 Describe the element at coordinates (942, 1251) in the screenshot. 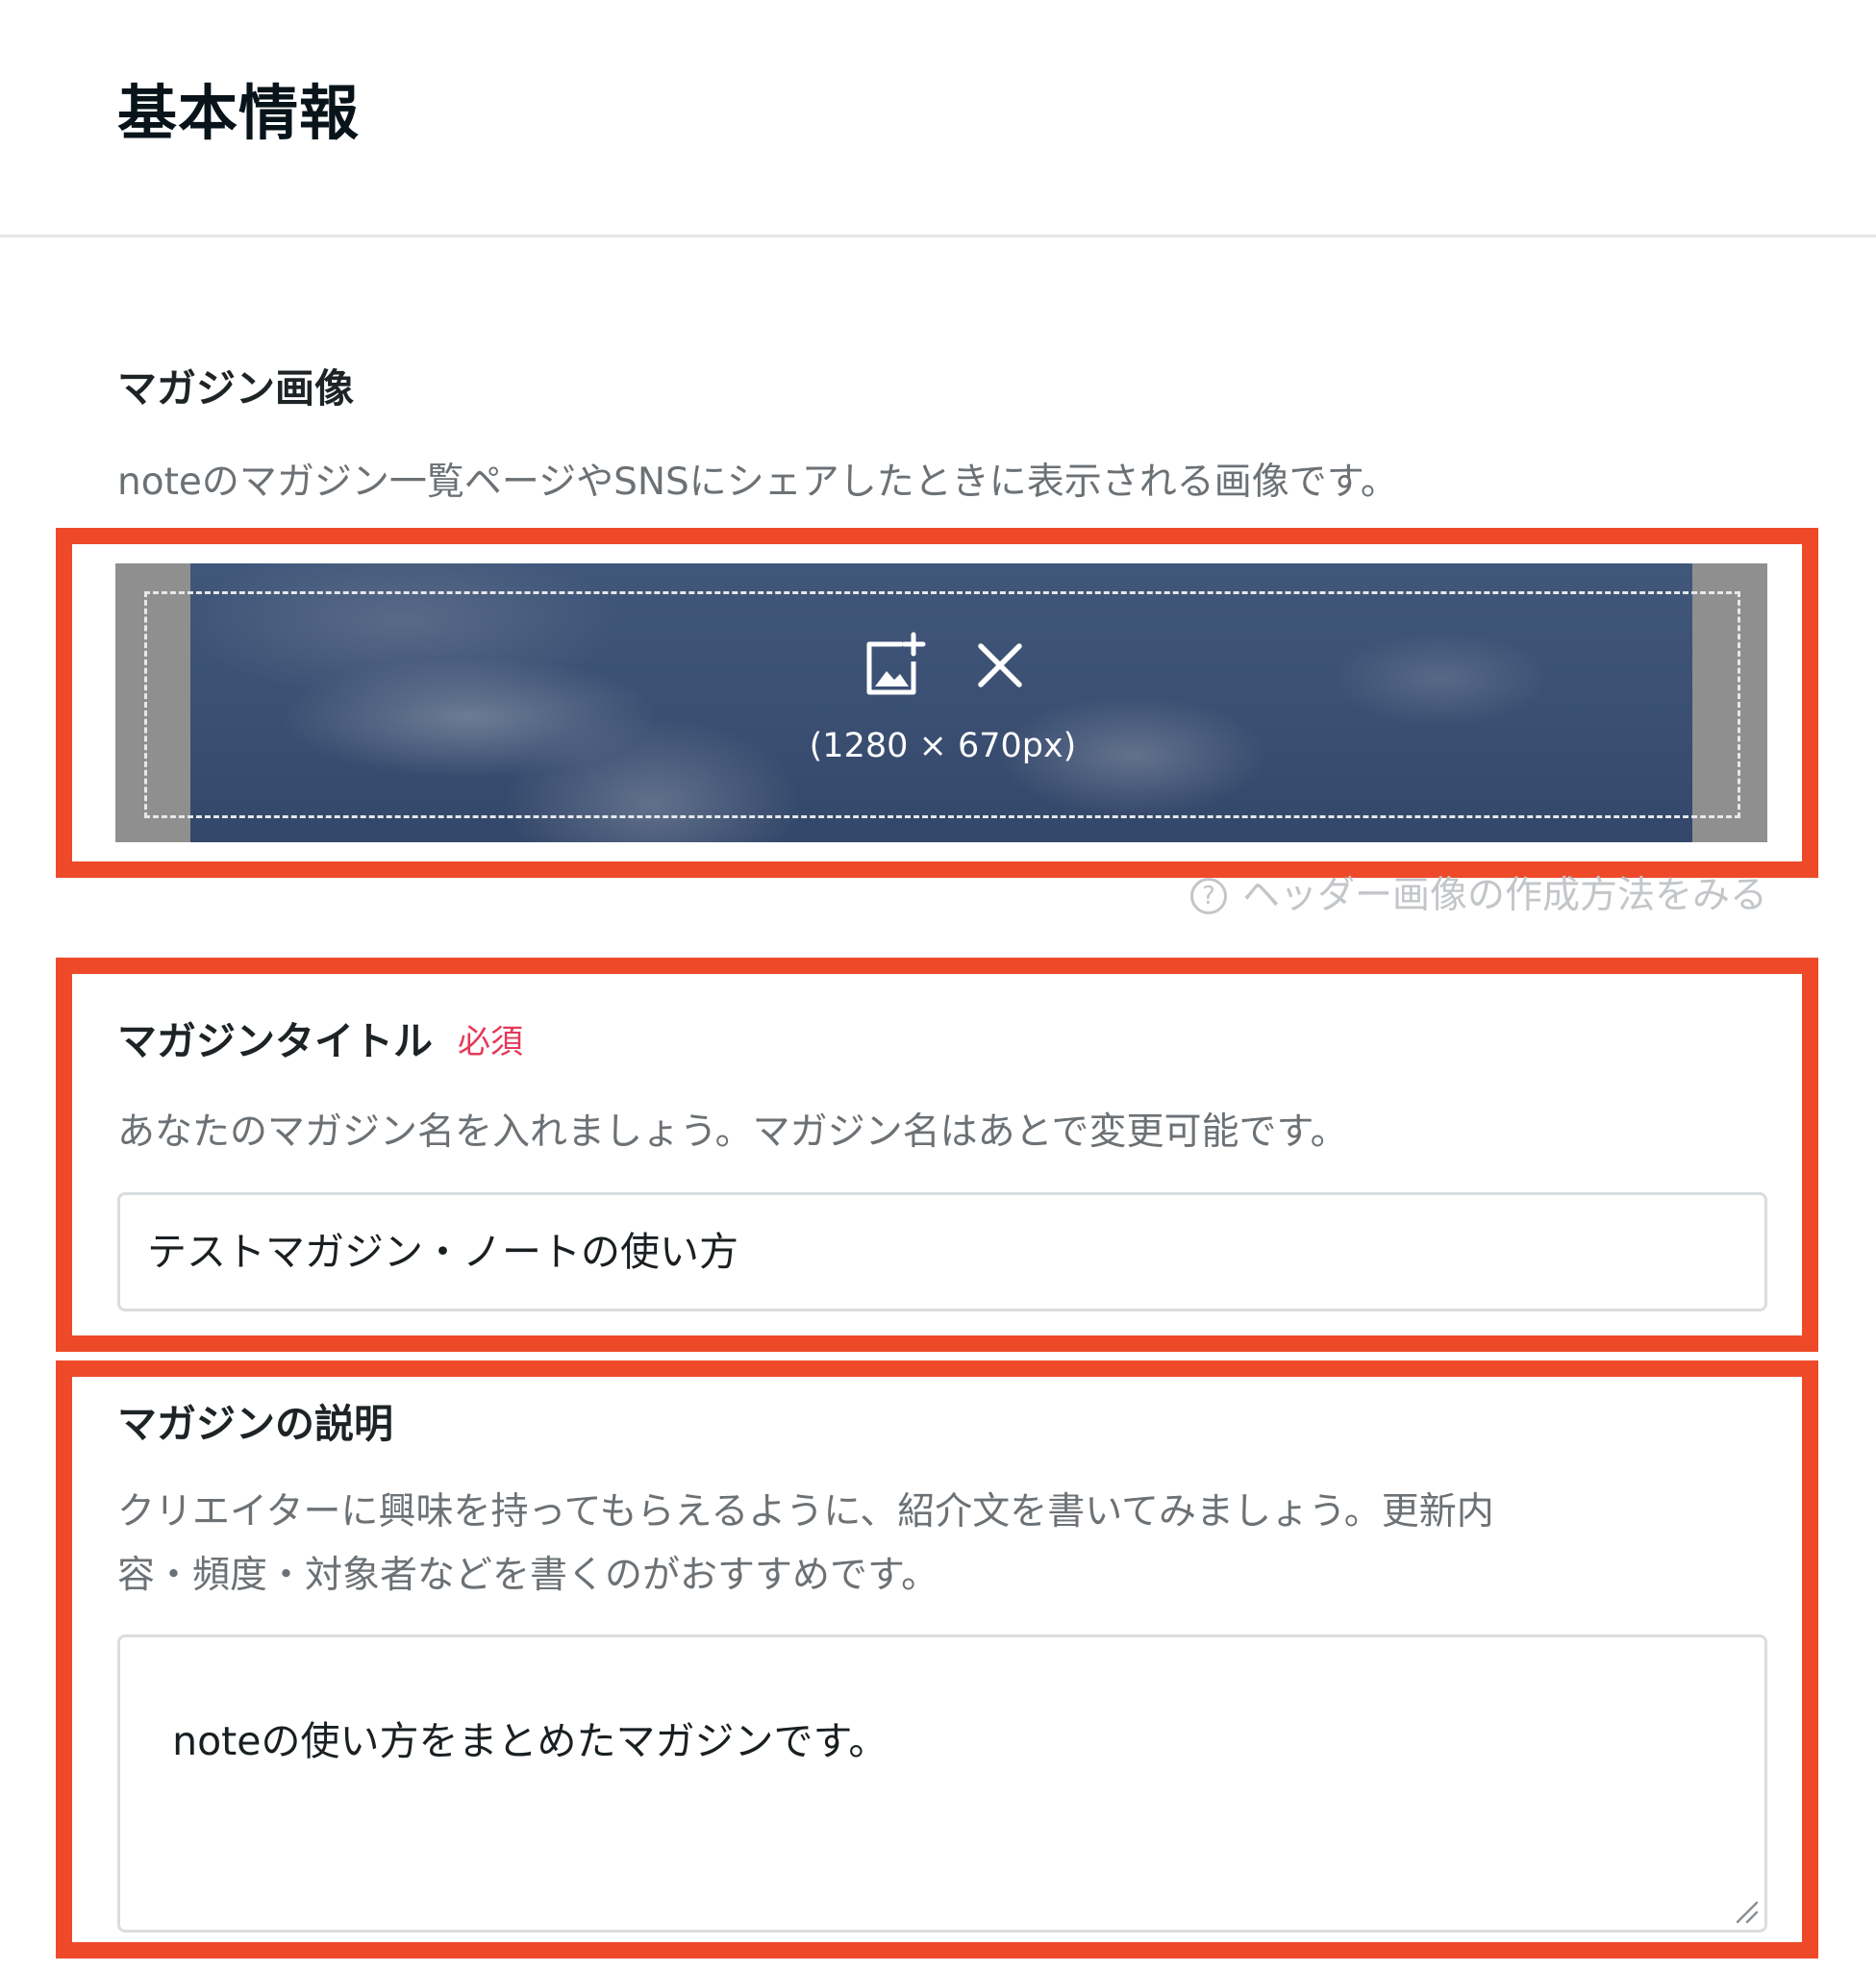

I see `magazine-title-input: テストマガジン・ノートの使い方` at that location.